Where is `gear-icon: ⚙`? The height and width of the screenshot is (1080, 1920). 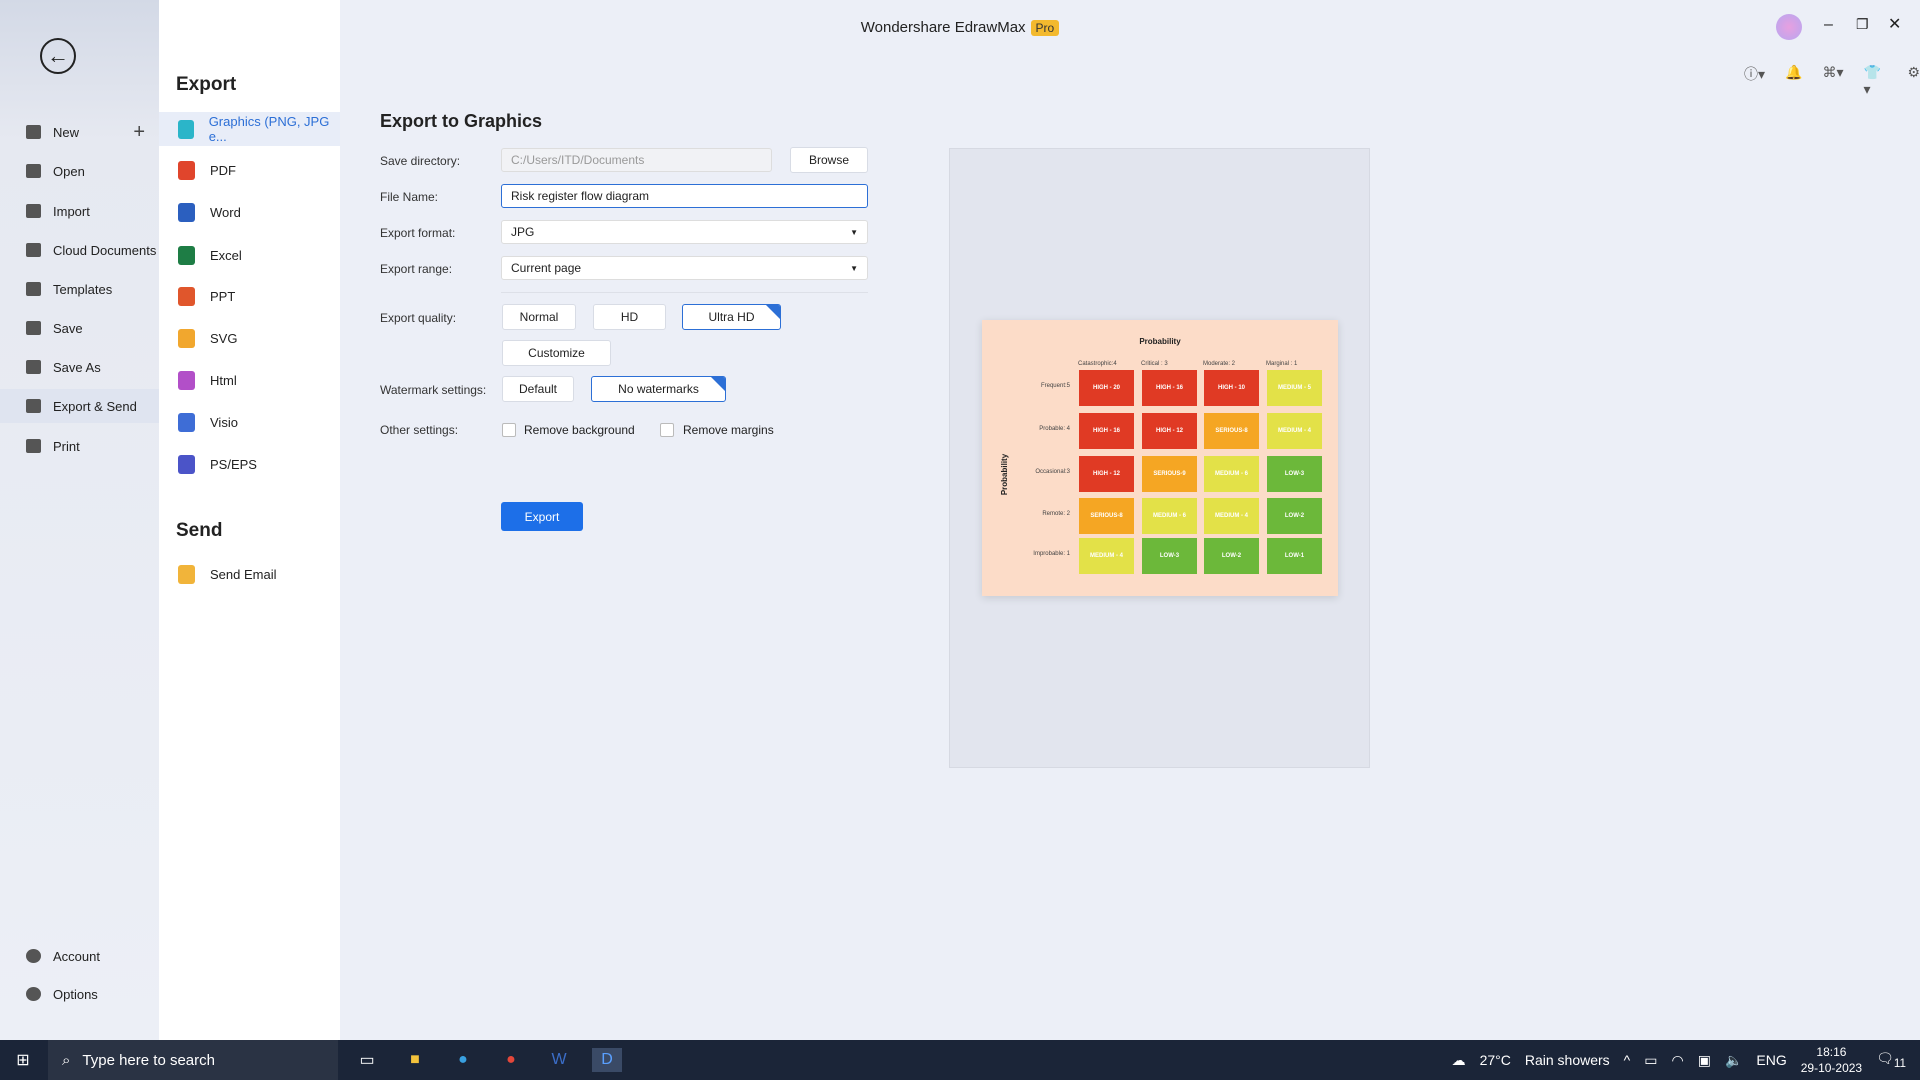 gear-icon: ⚙ is located at coordinates (1913, 81).